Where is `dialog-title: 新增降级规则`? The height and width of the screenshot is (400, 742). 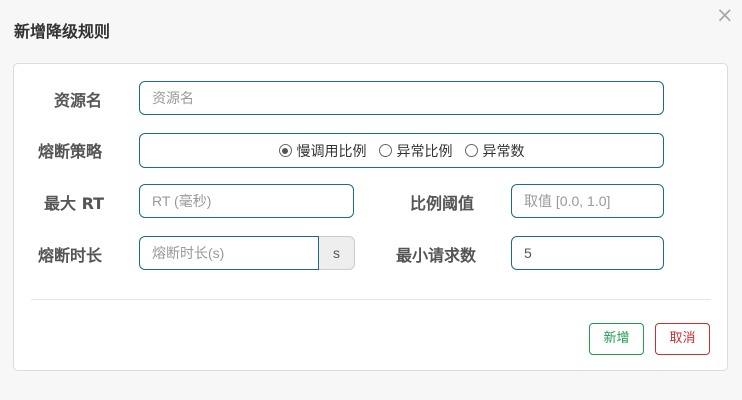 dialog-title: 新增降级规则 is located at coordinates (62, 31).